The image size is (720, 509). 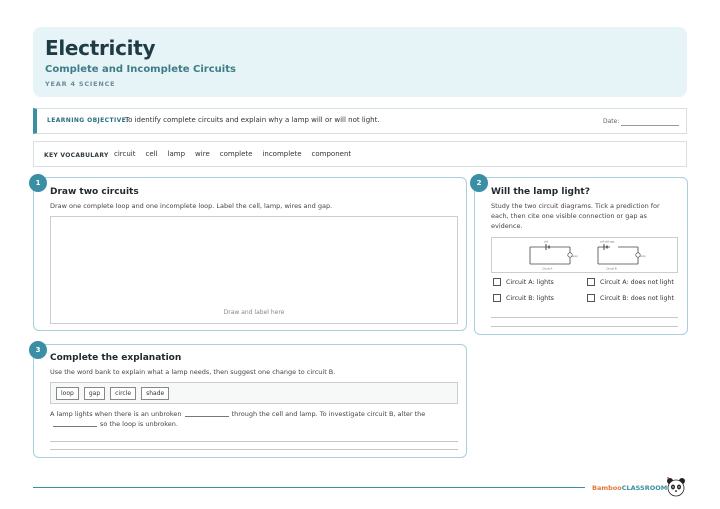 I want to click on drawing-hint: Draw and label here, so click(x=254, y=312).